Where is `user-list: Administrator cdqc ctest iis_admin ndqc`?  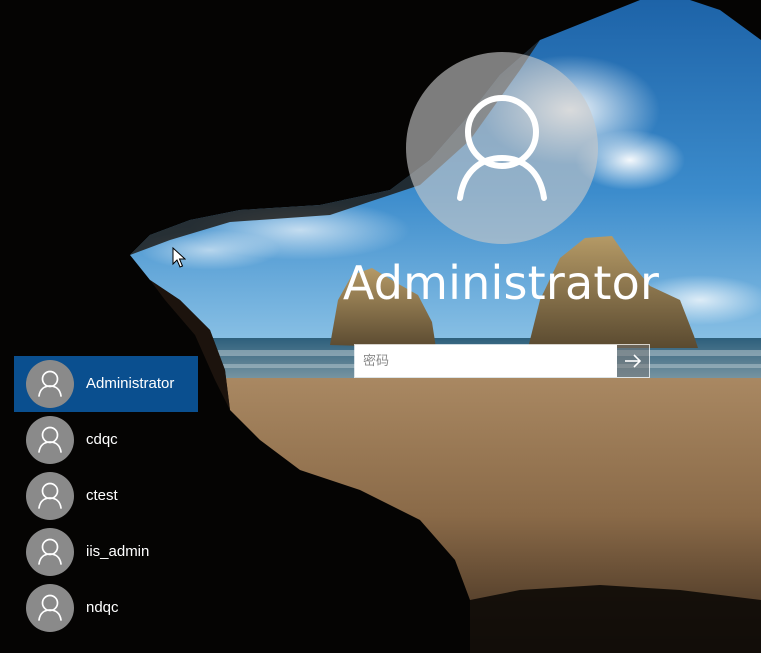
user-list: Administrator cdqc ctest iis_admin ndqc is located at coordinates (106, 496).